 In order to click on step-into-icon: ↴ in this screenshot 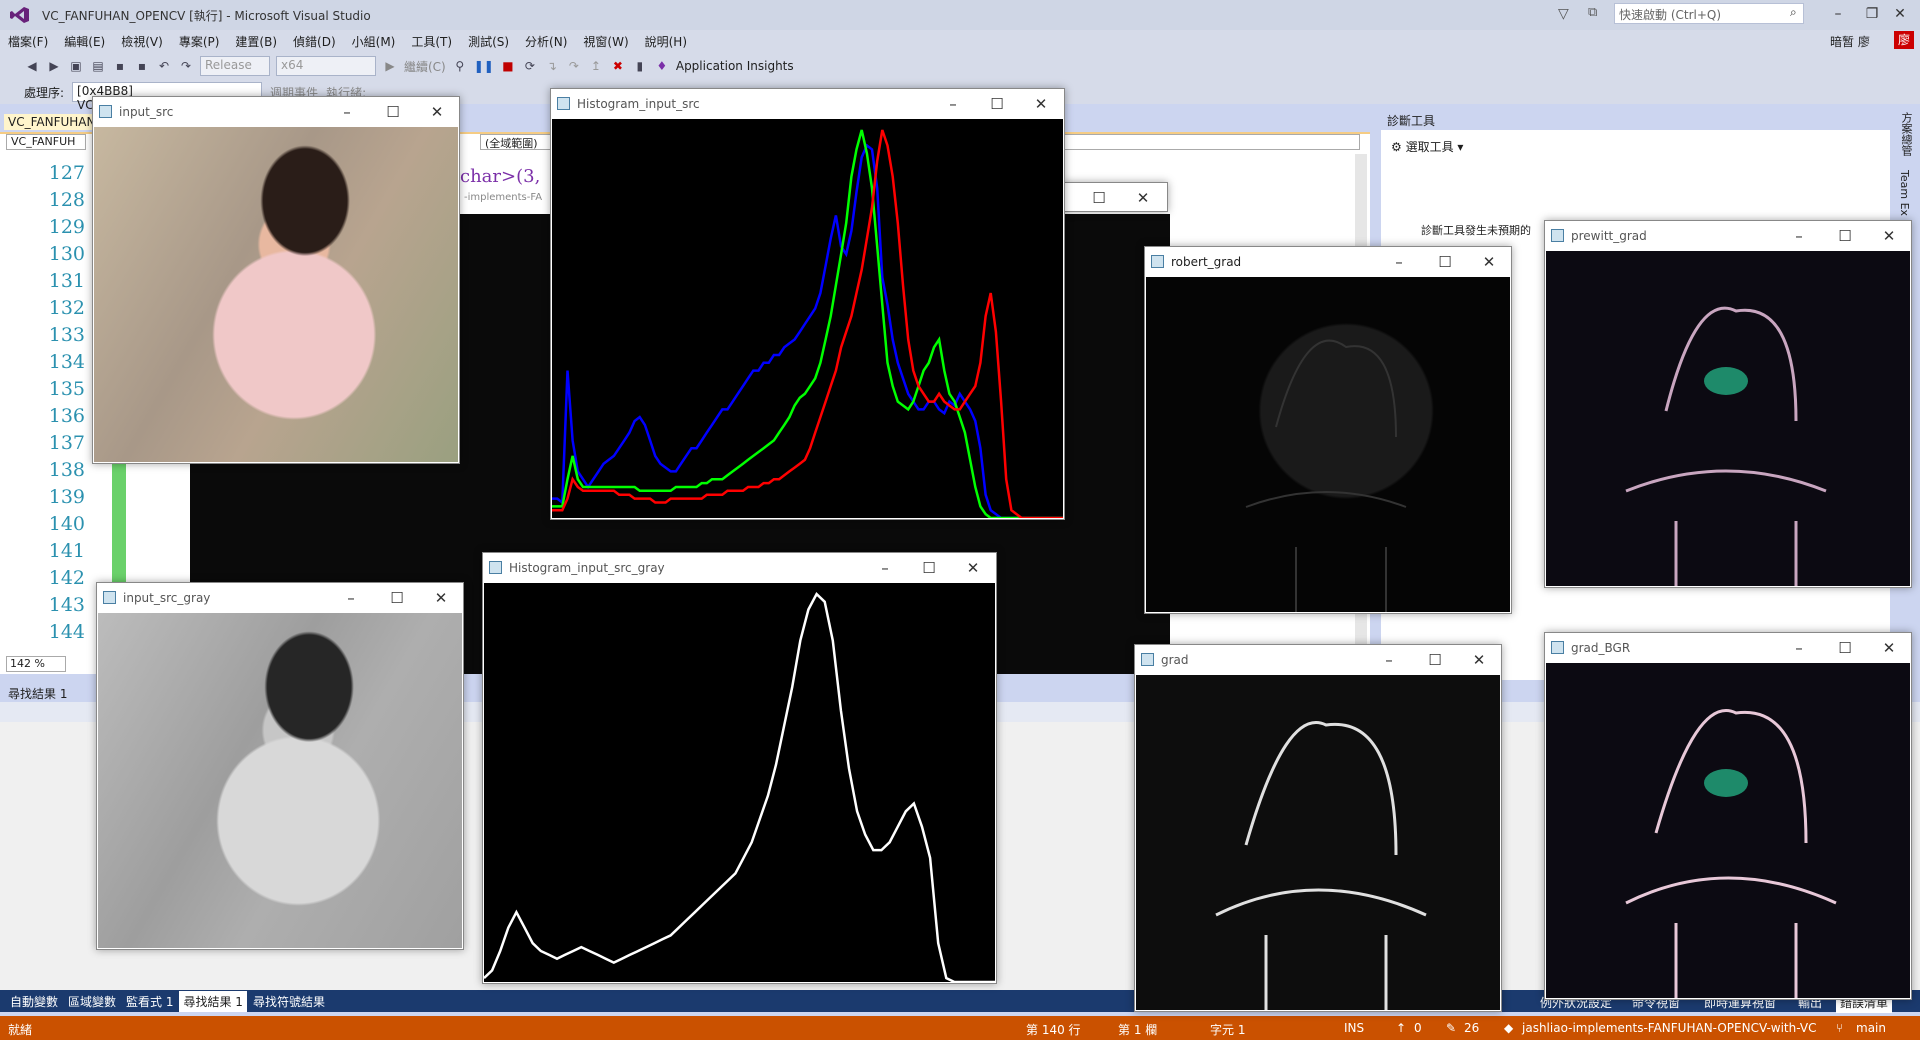, I will do `click(552, 66)`.